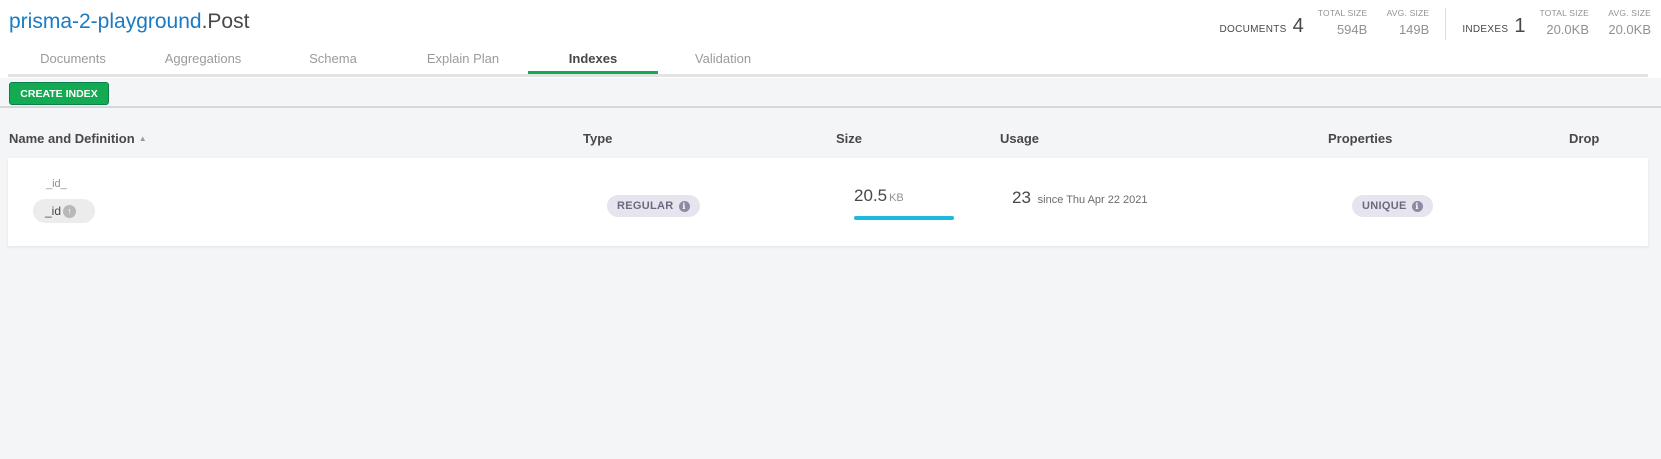 Image resolution: width=1661 pixels, height=459 pixels. What do you see at coordinates (1408, 13) in the screenshot?
I see `documents-avg-size-label: AVG. SIZE` at bounding box center [1408, 13].